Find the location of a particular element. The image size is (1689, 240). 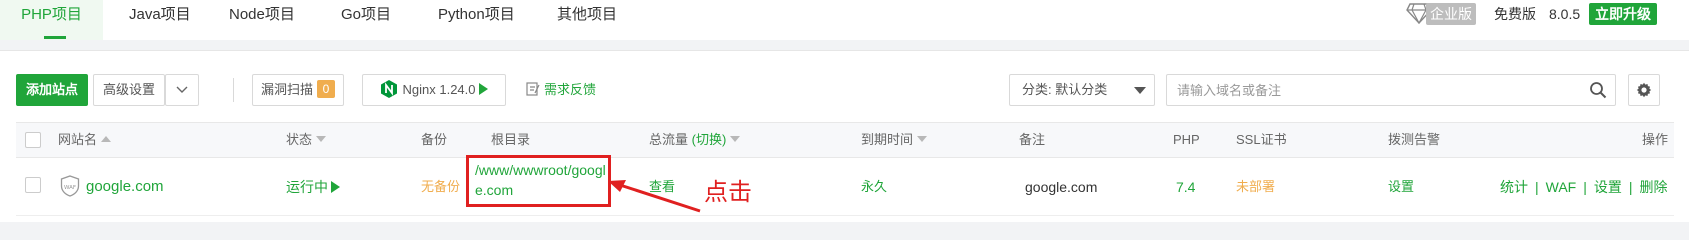

search-box is located at coordinates (1391, 90).